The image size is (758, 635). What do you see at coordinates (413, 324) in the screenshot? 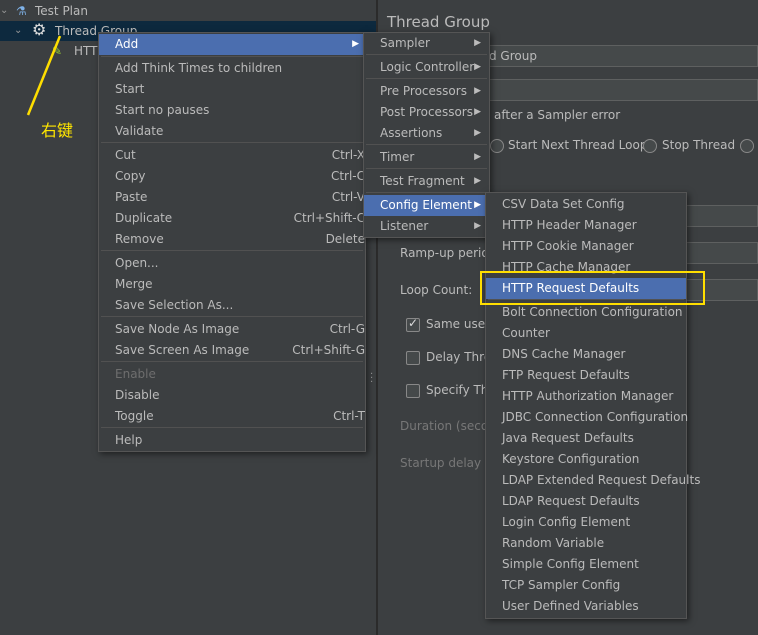
I see `same-user-checkbox` at bounding box center [413, 324].